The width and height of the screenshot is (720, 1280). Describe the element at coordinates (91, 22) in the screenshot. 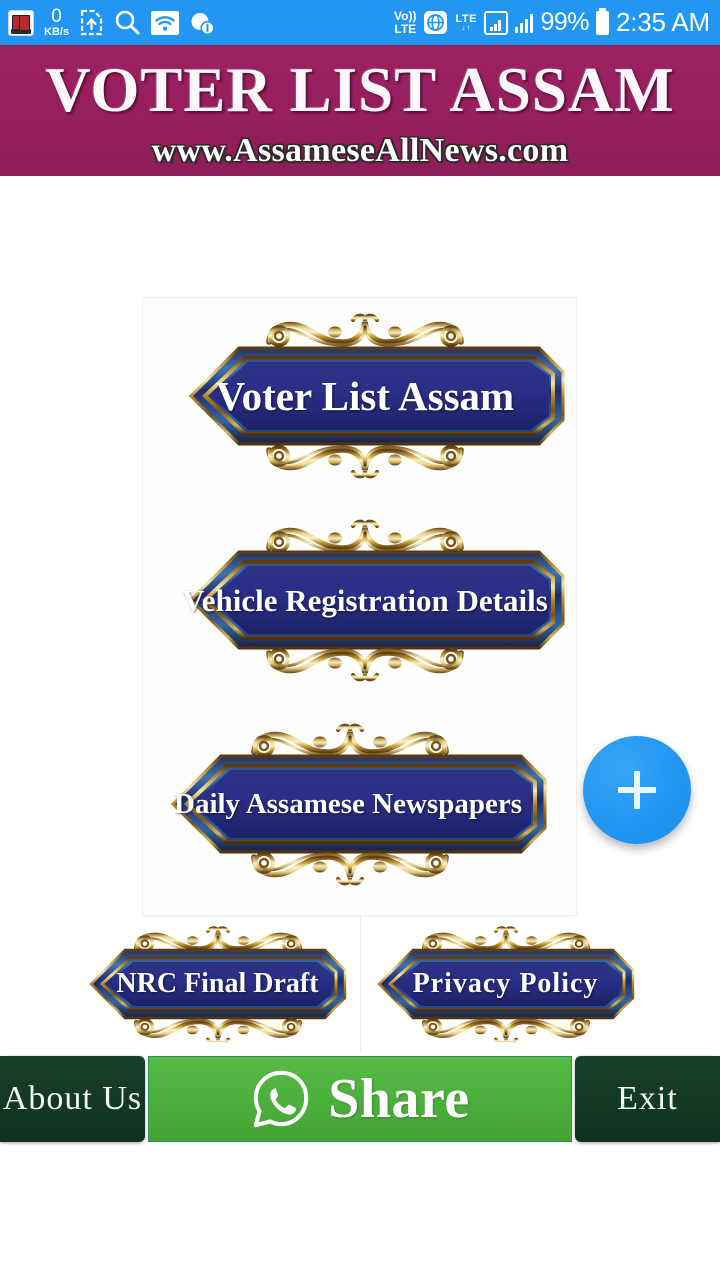

I see `sim-card-upload-icon` at that location.